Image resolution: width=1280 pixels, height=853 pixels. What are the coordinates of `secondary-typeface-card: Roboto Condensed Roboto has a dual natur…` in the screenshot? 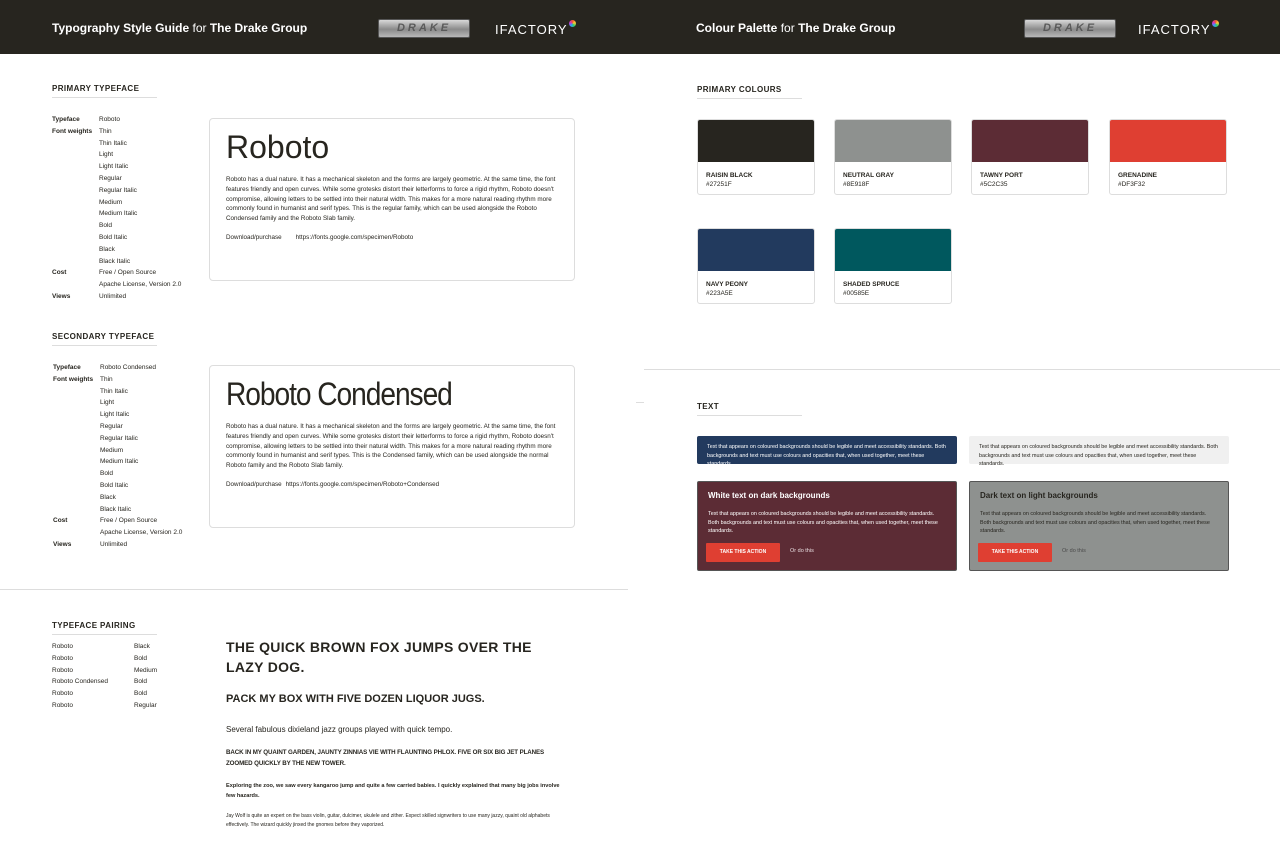 It's located at (392, 446).